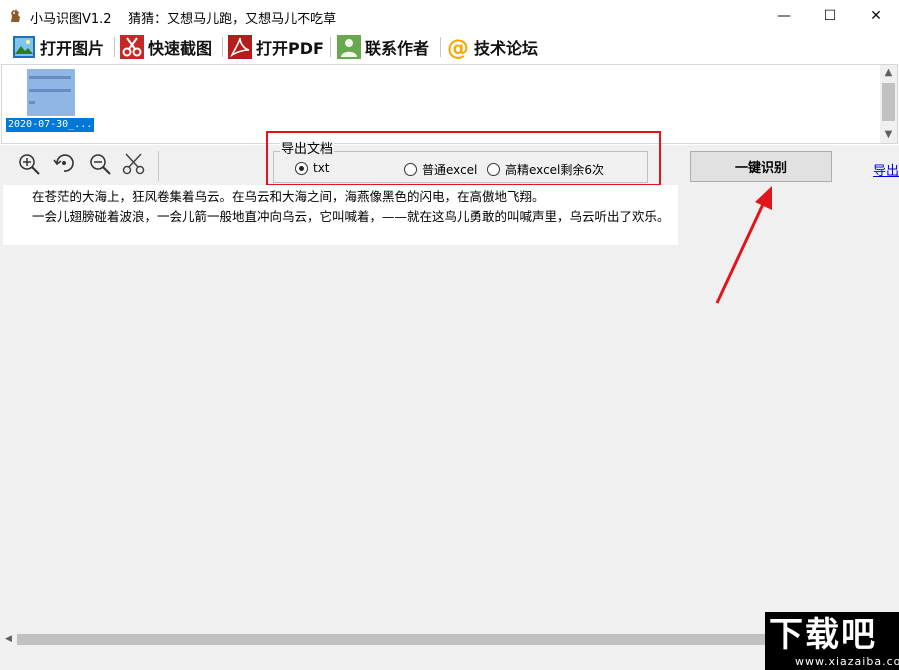  What do you see at coordinates (830, 15) in the screenshot?
I see `maximize-button: ☐` at bounding box center [830, 15].